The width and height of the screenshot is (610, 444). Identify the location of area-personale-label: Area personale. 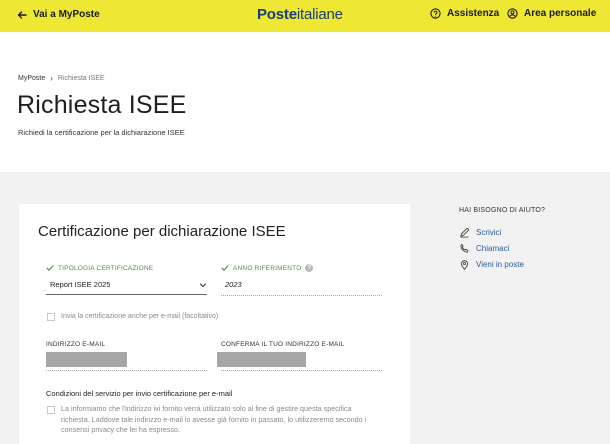
(560, 13).